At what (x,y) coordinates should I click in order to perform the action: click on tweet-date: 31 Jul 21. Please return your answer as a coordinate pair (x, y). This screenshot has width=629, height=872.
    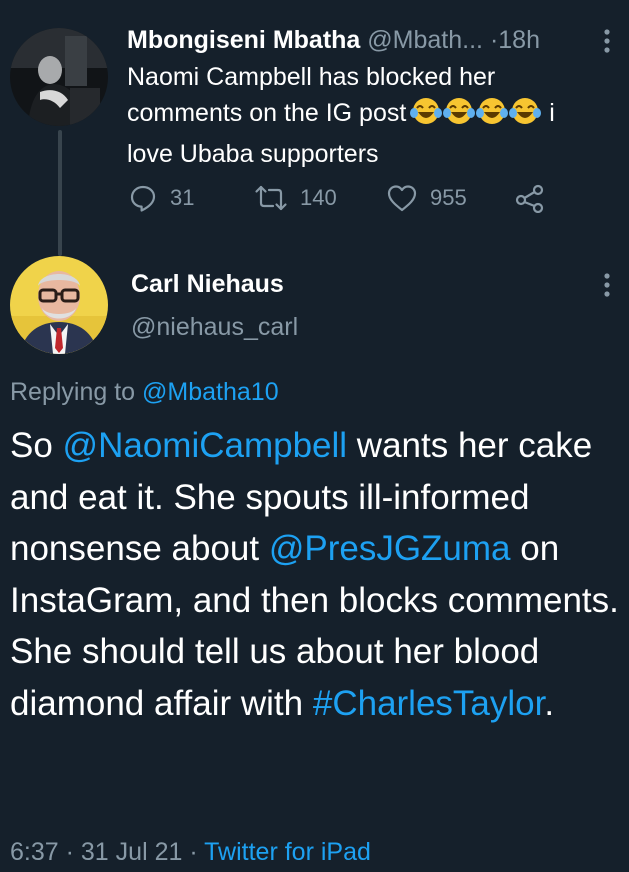
    Looking at the image, I should click on (131, 852).